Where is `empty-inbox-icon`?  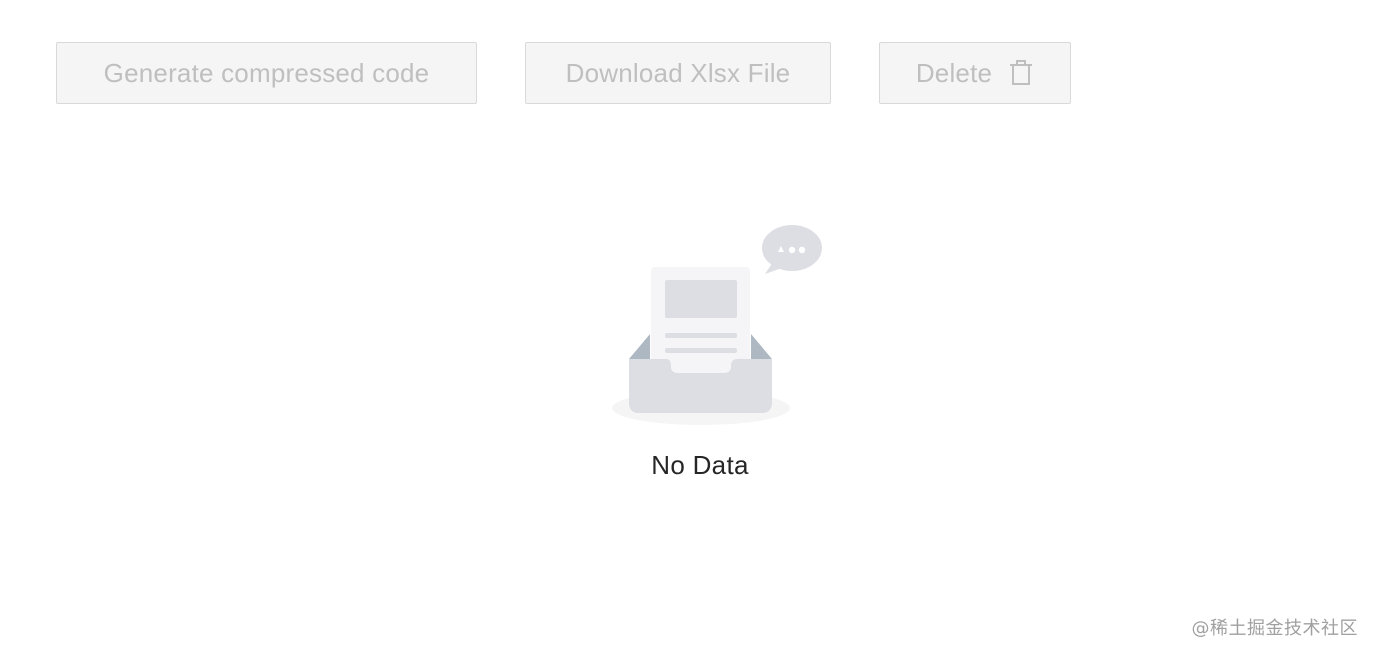 empty-inbox-icon is located at coordinates (717, 325).